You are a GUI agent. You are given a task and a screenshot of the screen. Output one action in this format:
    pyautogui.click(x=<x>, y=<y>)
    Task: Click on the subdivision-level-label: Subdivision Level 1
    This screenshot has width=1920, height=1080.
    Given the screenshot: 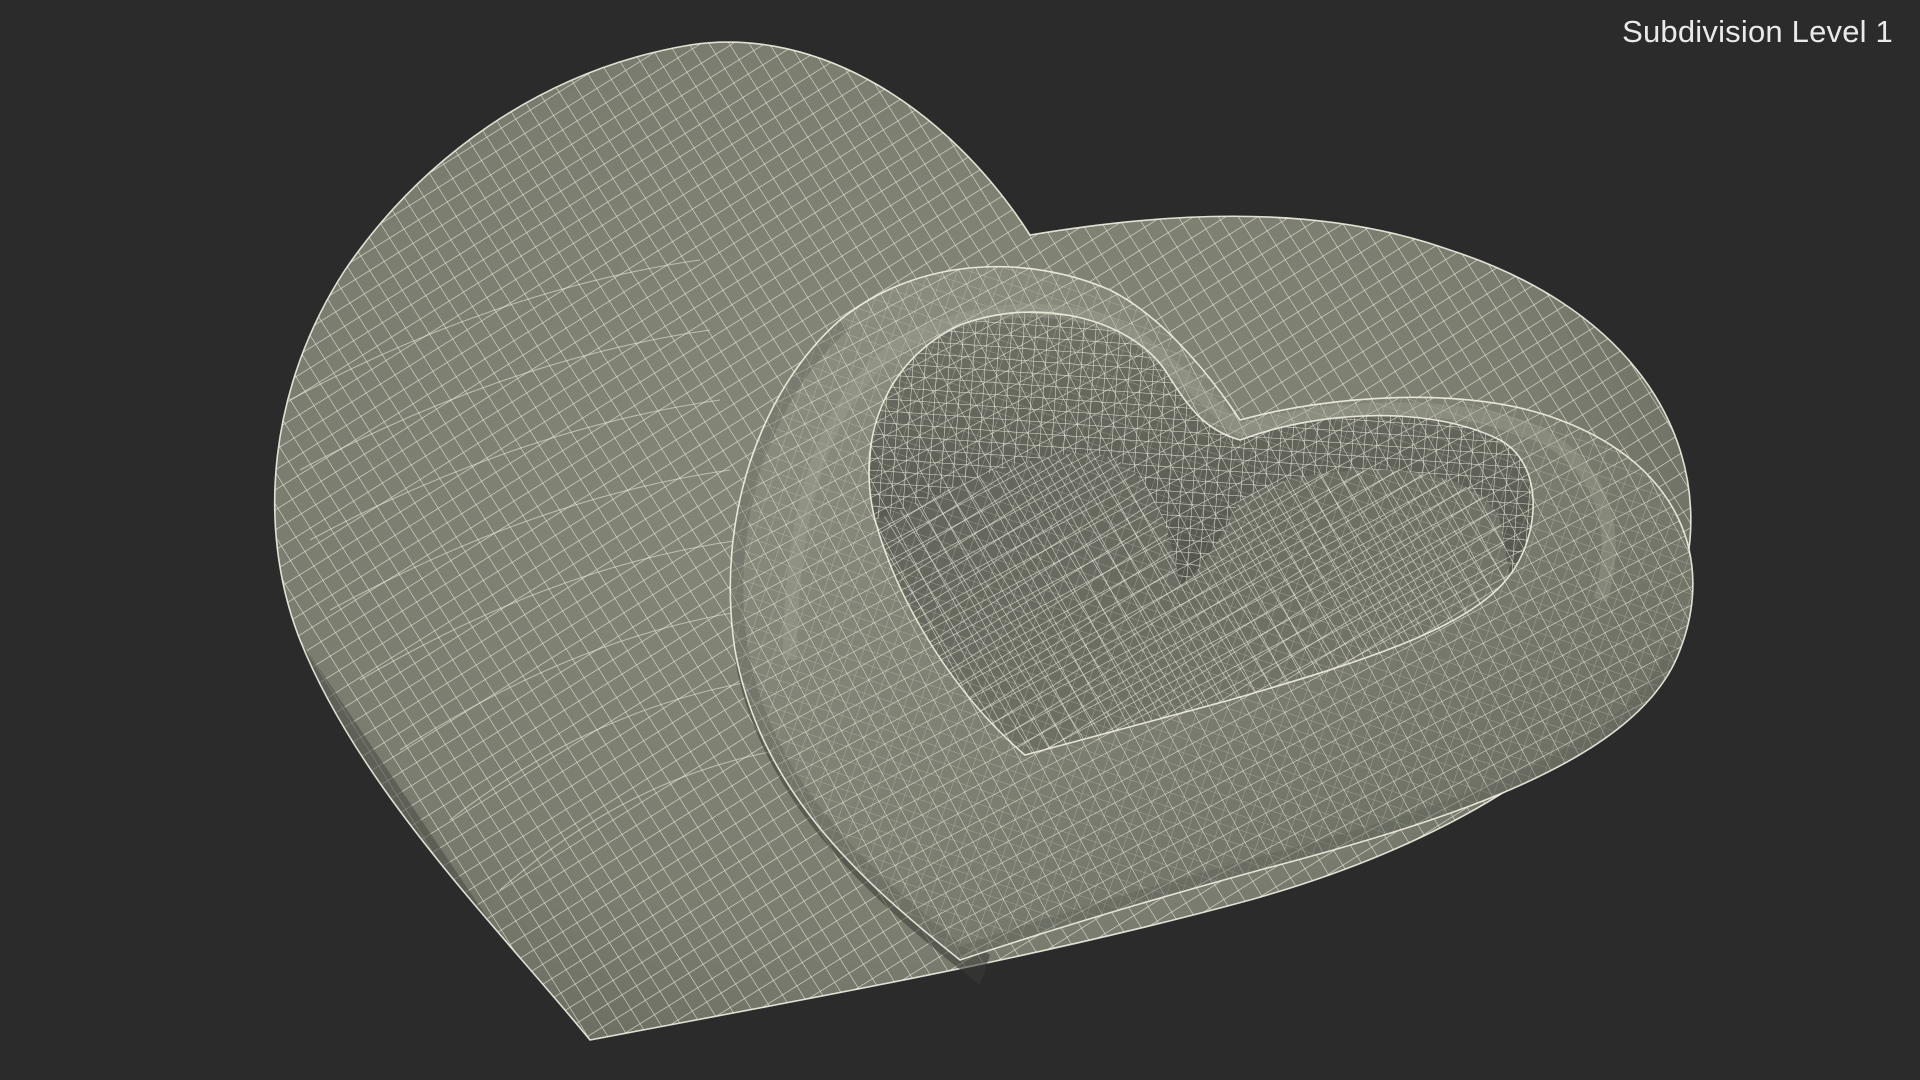 What is the action you would take?
    pyautogui.click(x=1757, y=31)
    